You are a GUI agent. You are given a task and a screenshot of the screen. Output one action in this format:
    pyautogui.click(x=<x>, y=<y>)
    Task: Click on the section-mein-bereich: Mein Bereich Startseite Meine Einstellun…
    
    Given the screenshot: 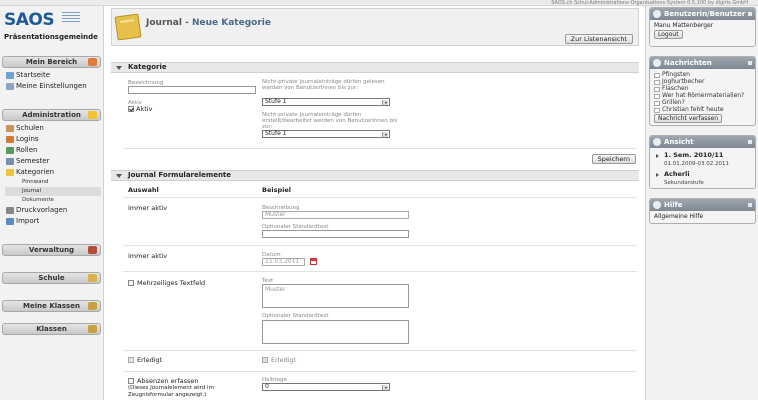 What is the action you would take?
    pyautogui.click(x=51, y=75)
    